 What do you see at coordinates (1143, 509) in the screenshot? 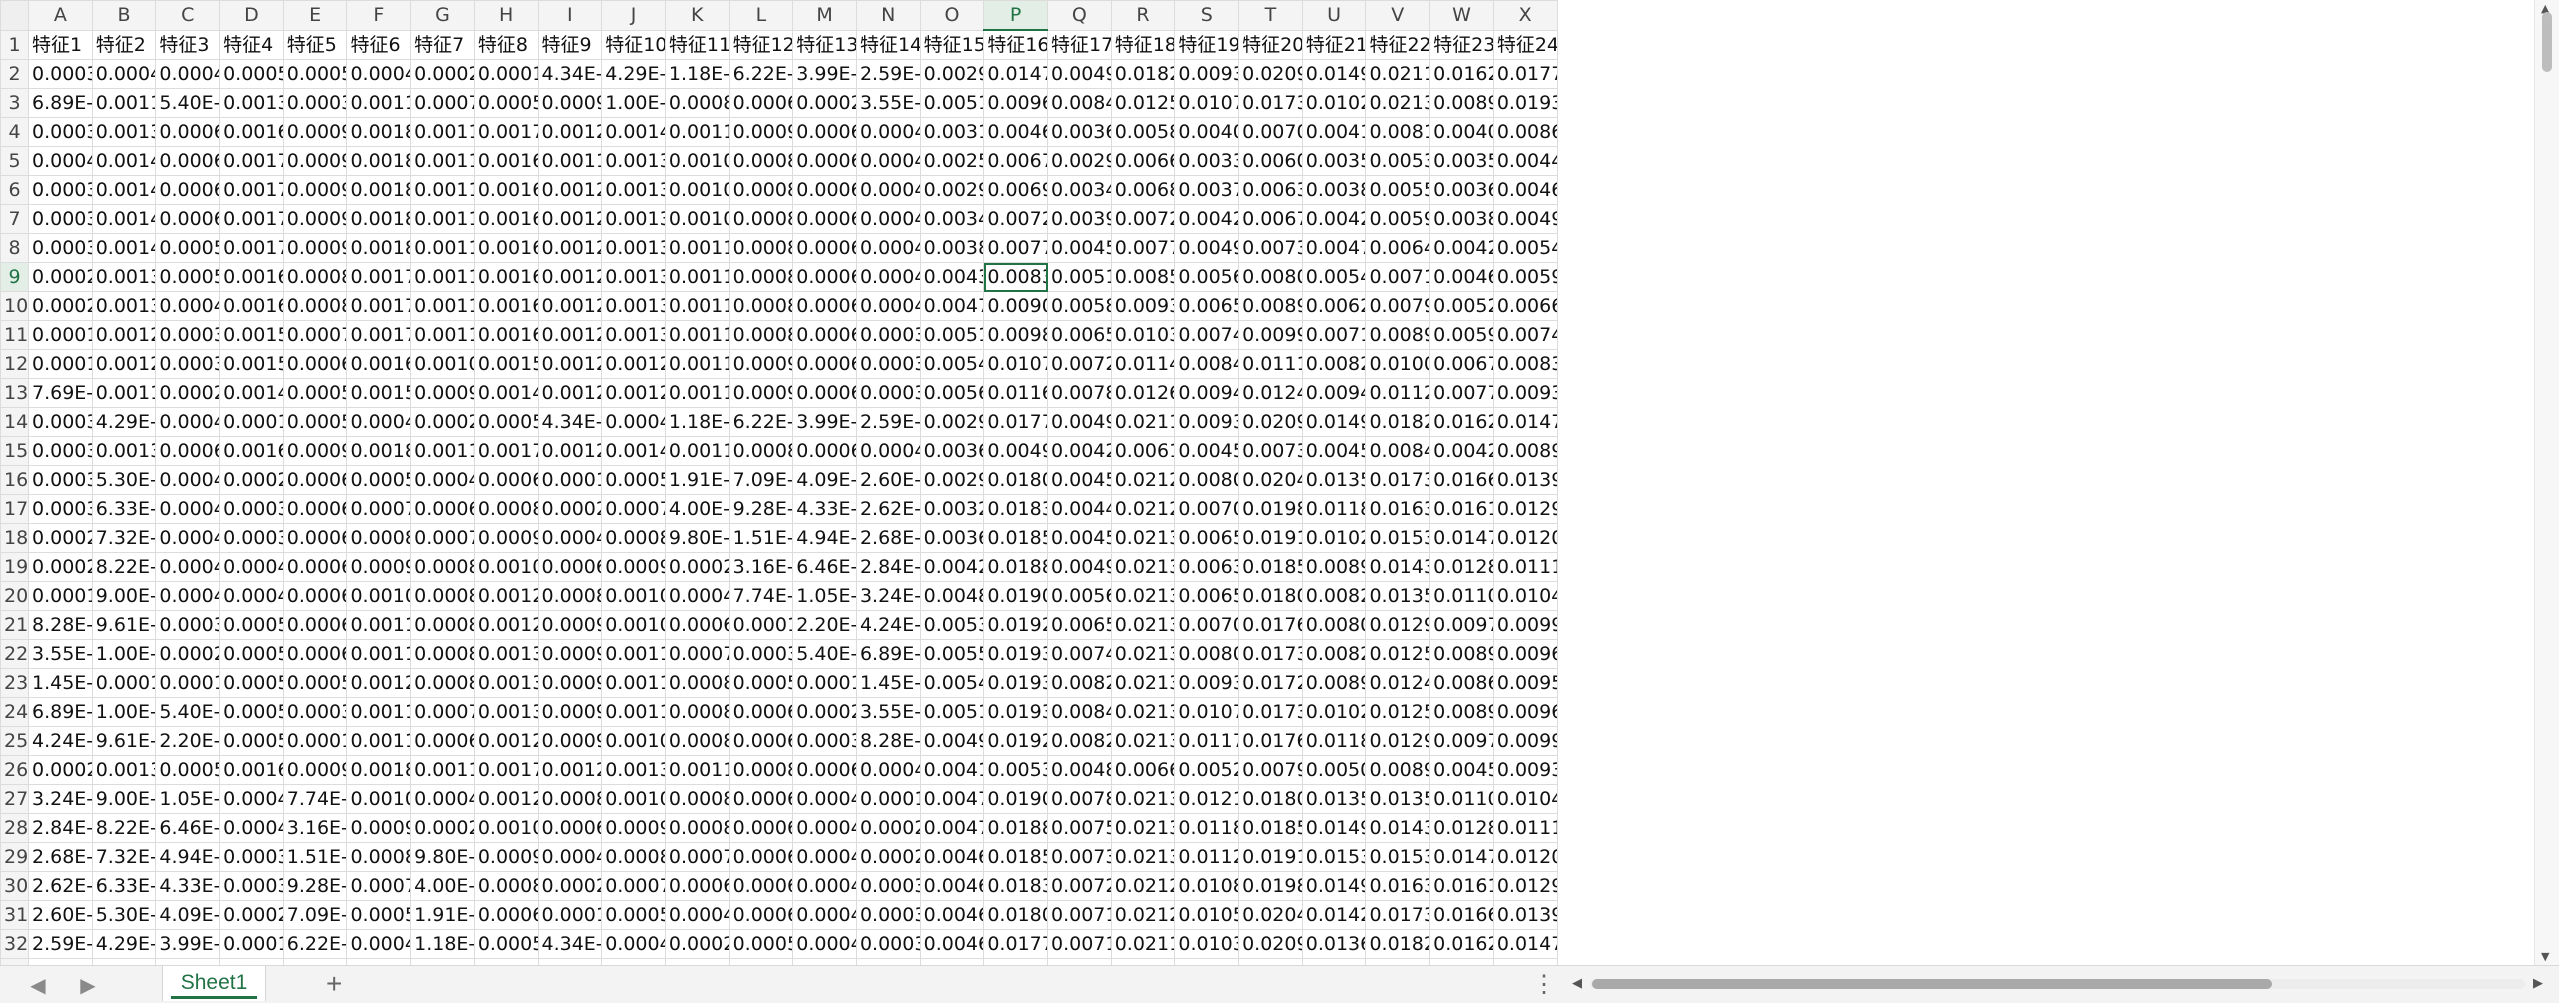
I see `data-cell: 0.021272` at bounding box center [1143, 509].